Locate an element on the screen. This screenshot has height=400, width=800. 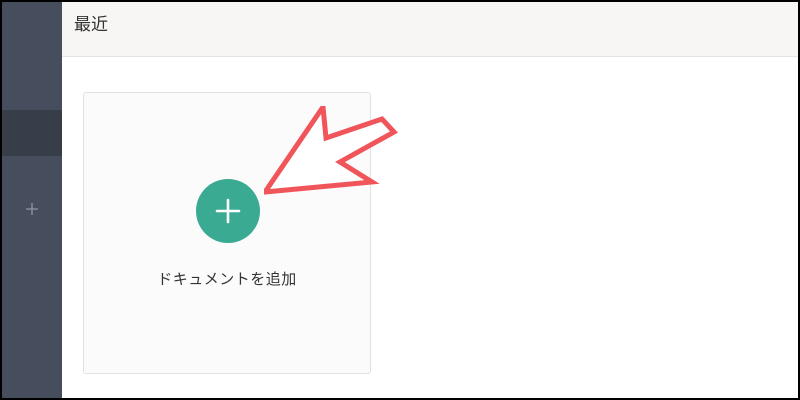
header: 最近 is located at coordinates (430, 29).